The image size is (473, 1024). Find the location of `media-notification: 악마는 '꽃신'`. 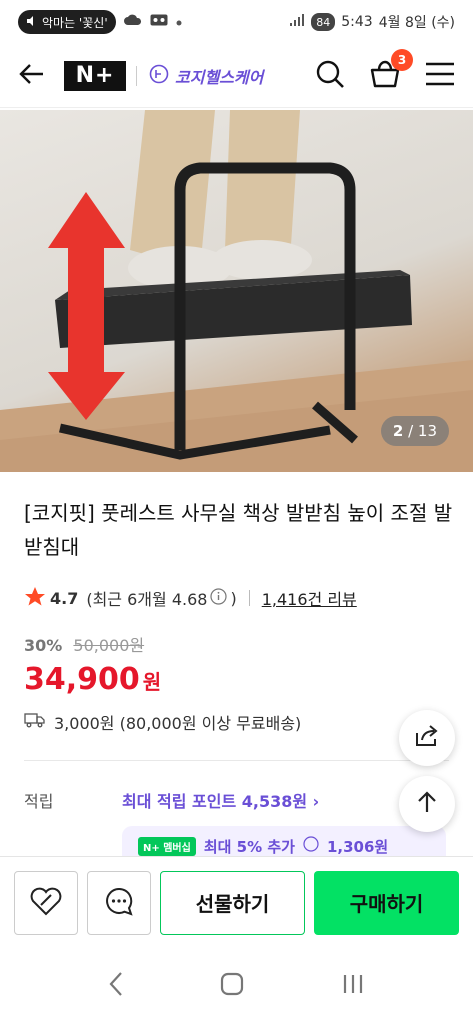

media-notification: 악마는 '꽃신' is located at coordinates (67, 22).